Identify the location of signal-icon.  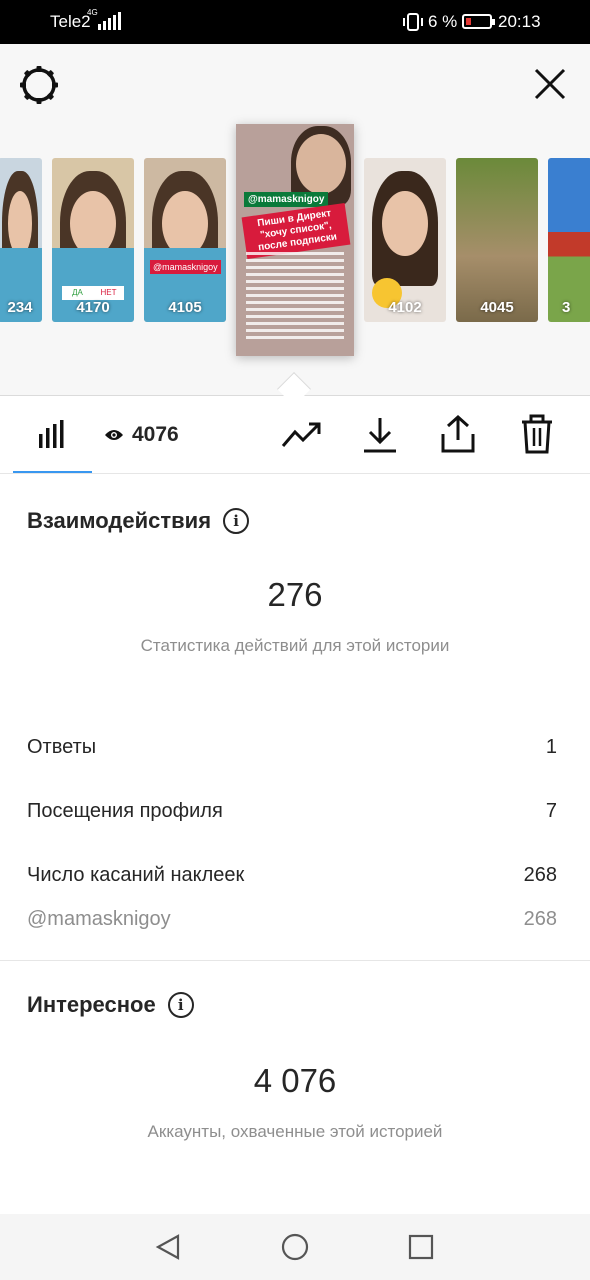
(109, 21).